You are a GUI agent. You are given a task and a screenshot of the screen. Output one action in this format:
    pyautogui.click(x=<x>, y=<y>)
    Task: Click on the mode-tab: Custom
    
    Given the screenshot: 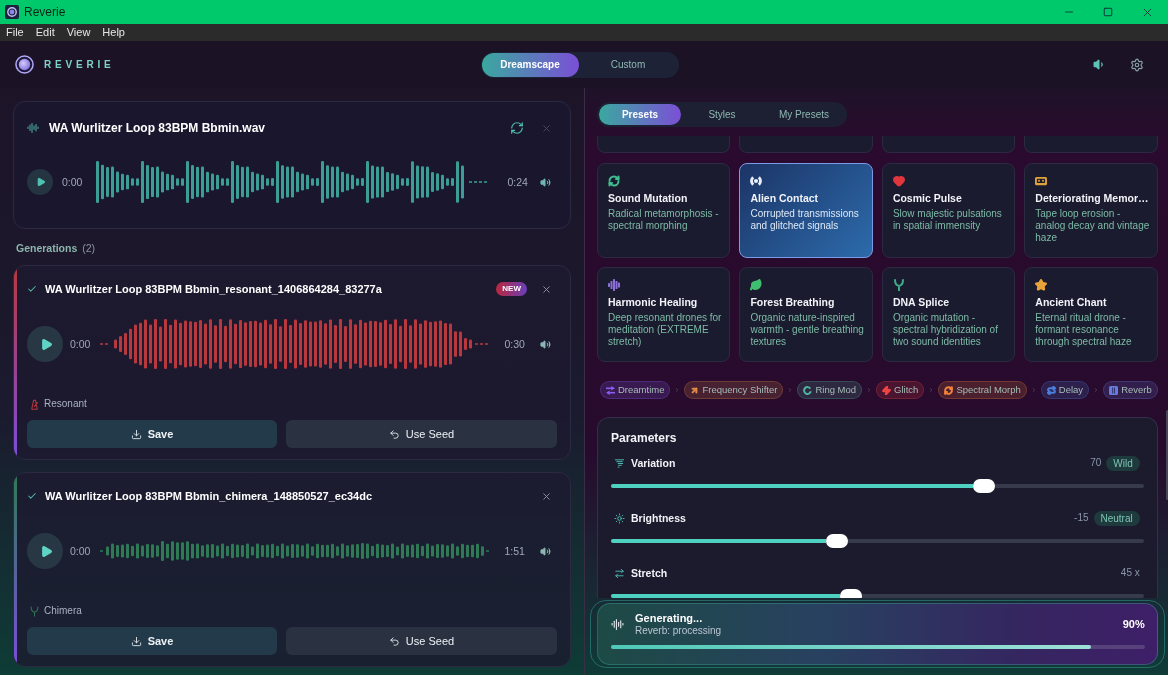 What is the action you would take?
    pyautogui.click(x=628, y=64)
    